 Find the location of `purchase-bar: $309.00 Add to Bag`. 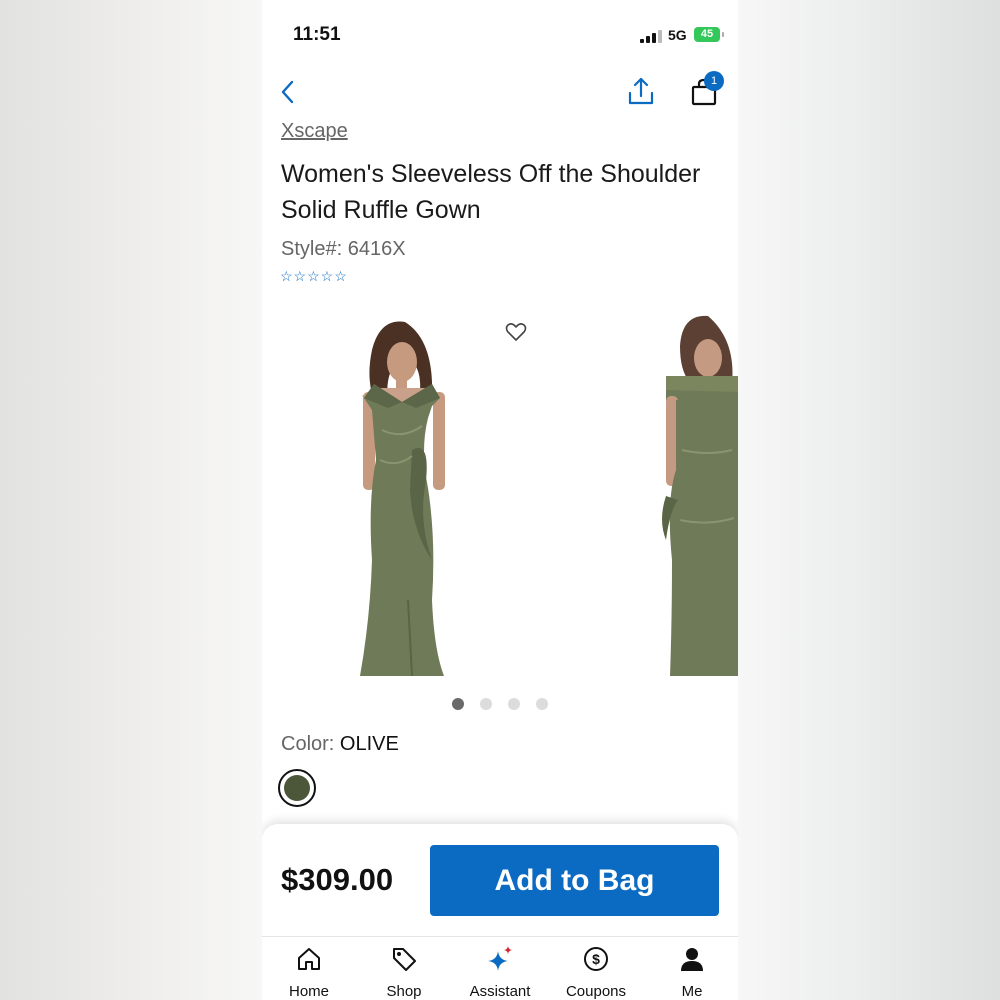

purchase-bar: $309.00 Add to Bag is located at coordinates (500, 880).